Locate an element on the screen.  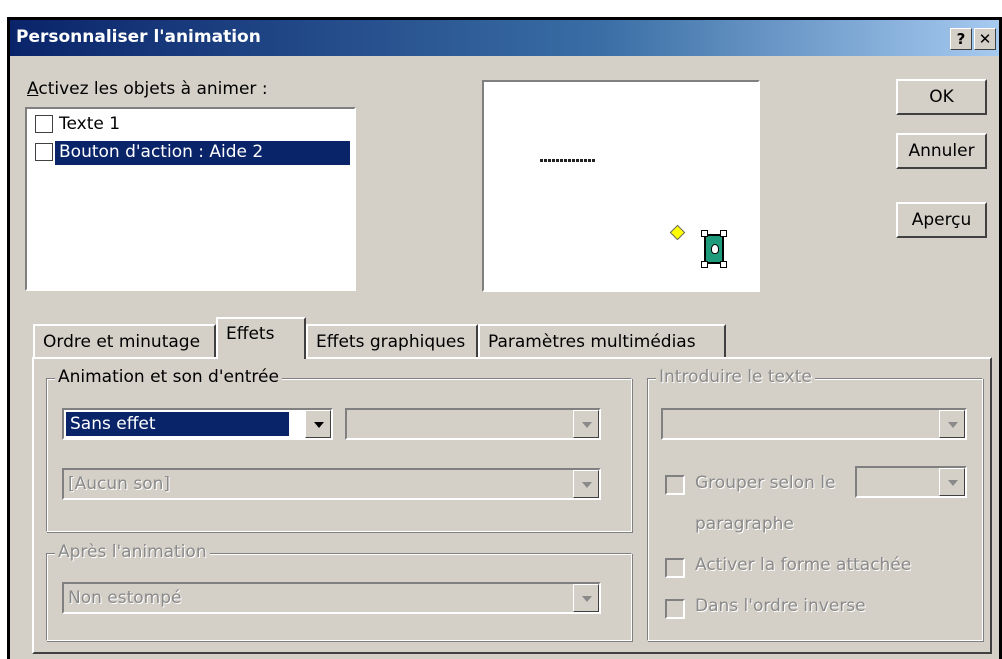
cancel-button: Annuler is located at coordinates (941, 151).